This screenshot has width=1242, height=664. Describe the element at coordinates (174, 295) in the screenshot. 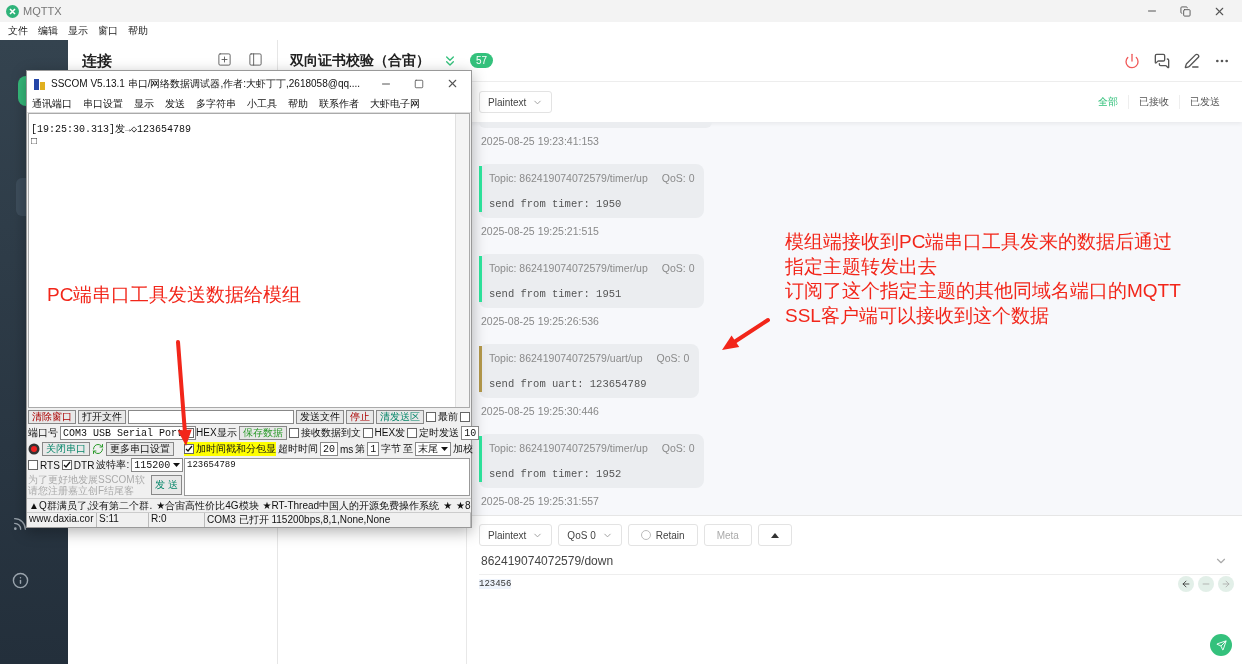

I see `annotation-text: PC端串口工具发送数据给模组` at that location.